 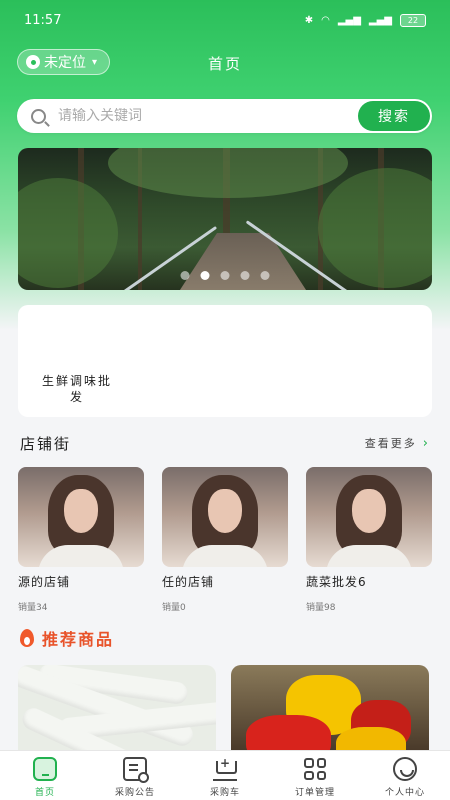 What do you see at coordinates (224, 793) in the screenshot?
I see `tab-label: 采购车` at bounding box center [224, 793].